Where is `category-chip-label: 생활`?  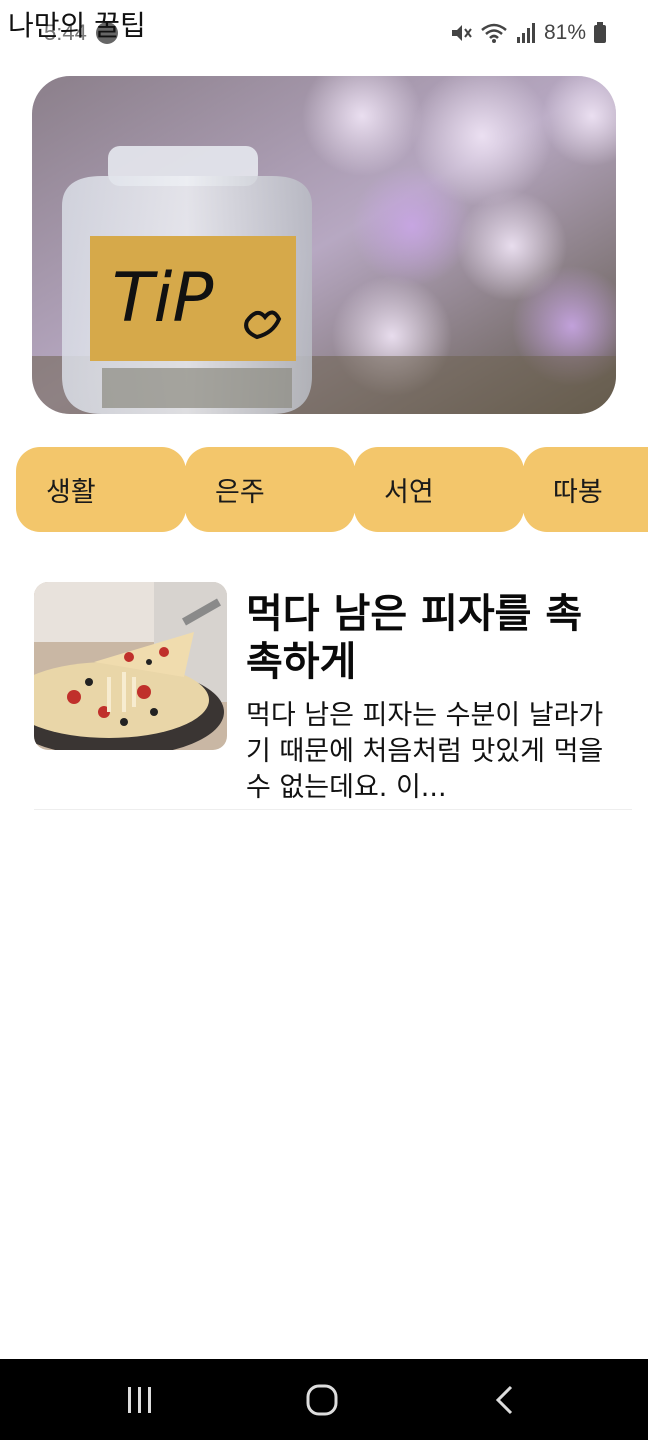 category-chip-label: 생활 is located at coordinates (71, 492).